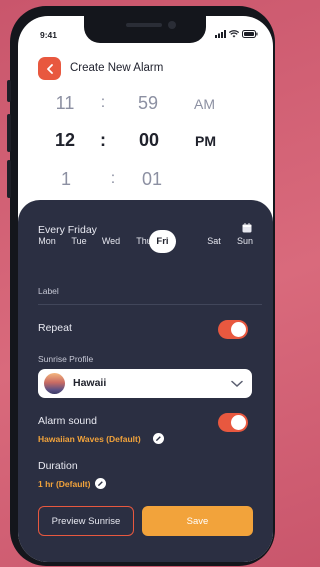  Describe the element at coordinates (47, 241) in the screenshot. I see `day-mon: Mon` at that location.